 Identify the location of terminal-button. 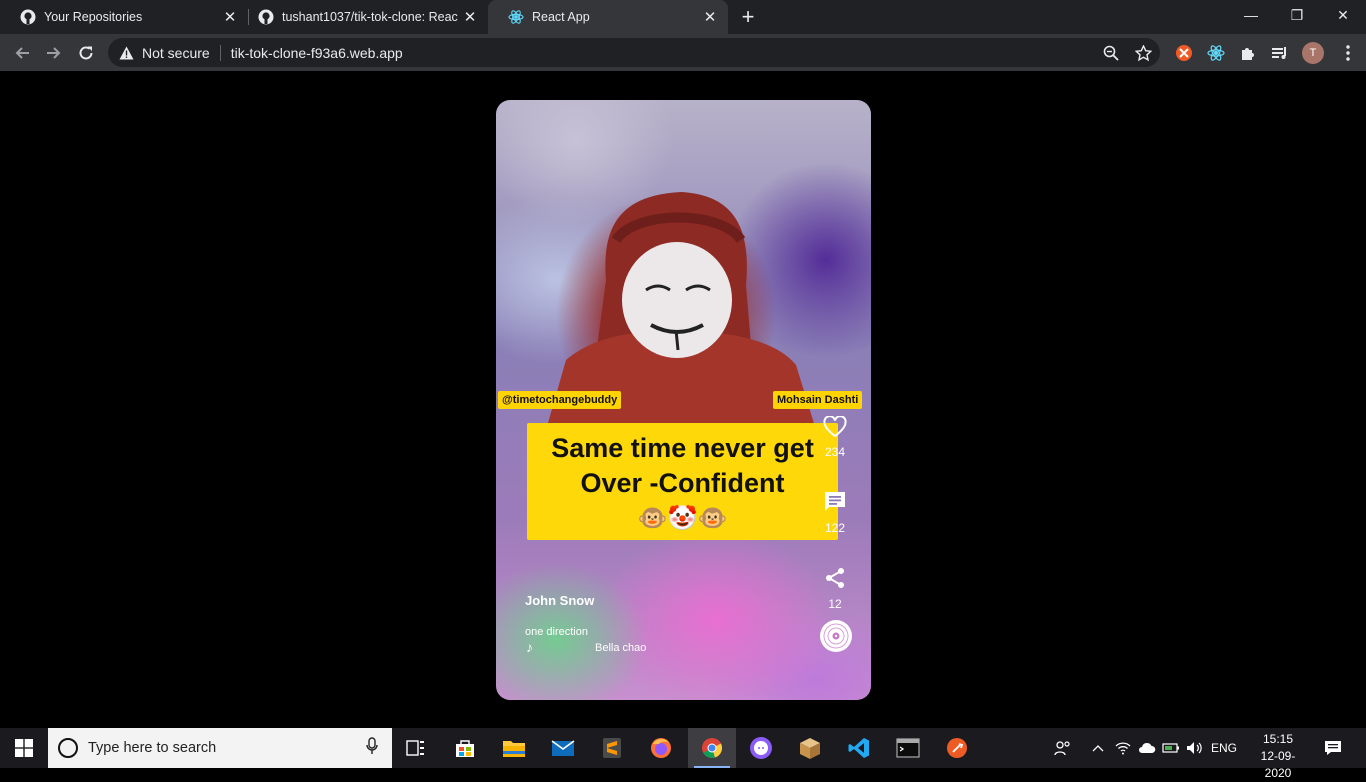
(908, 748).